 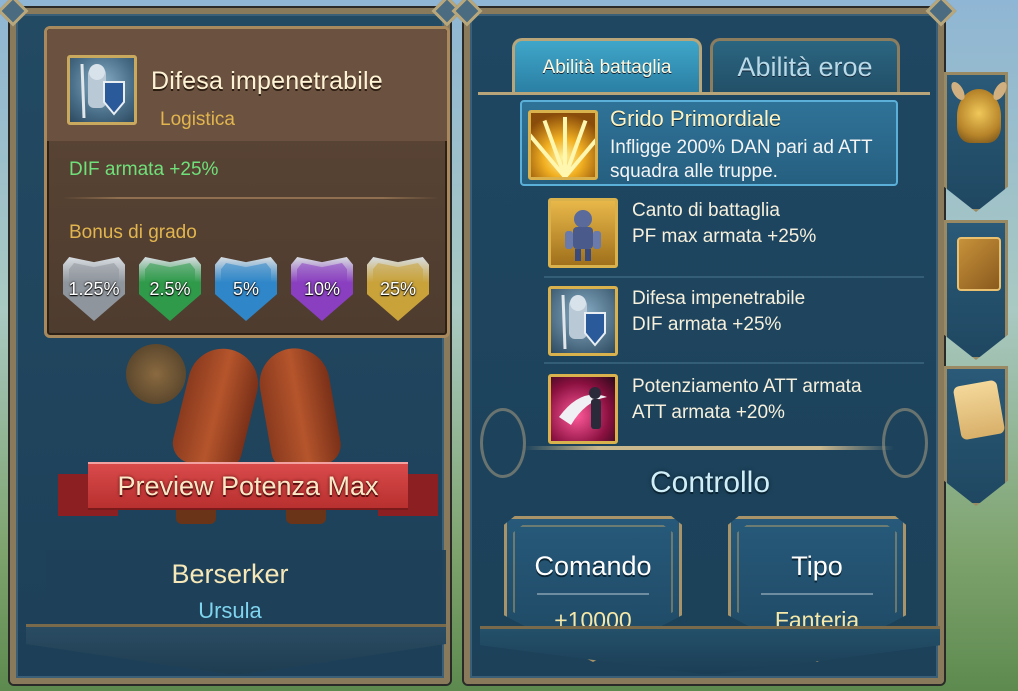 I want to click on side-tab-hero, so click(x=976, y=142).